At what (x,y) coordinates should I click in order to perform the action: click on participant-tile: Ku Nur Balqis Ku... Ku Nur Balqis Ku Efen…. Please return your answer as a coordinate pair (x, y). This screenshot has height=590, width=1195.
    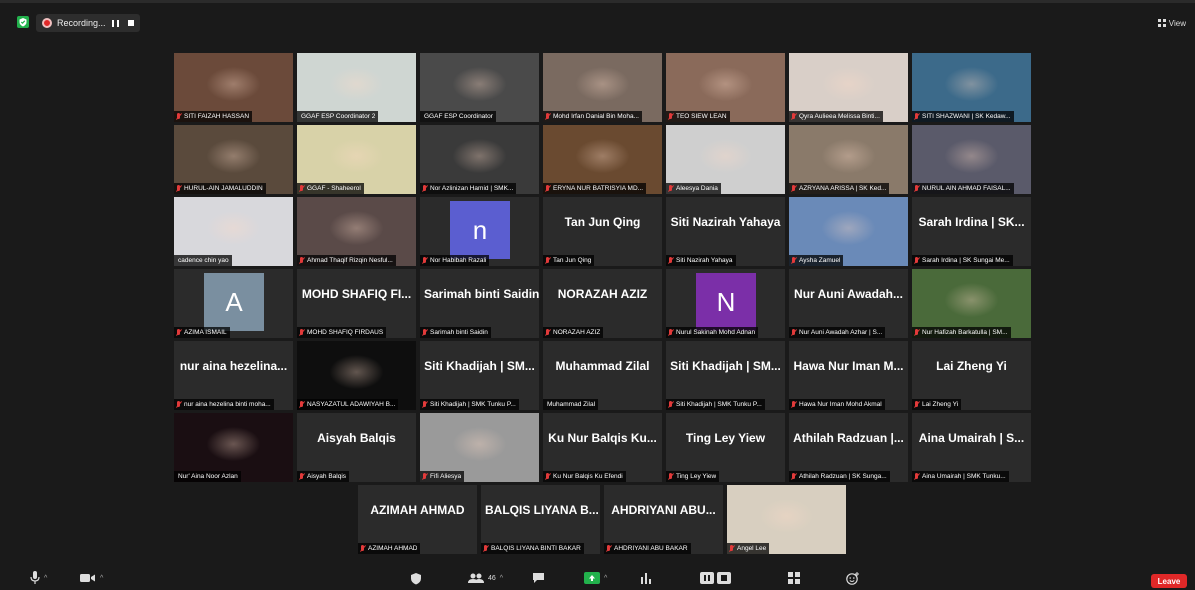
    Looking at the image, I should click on (602, 447).